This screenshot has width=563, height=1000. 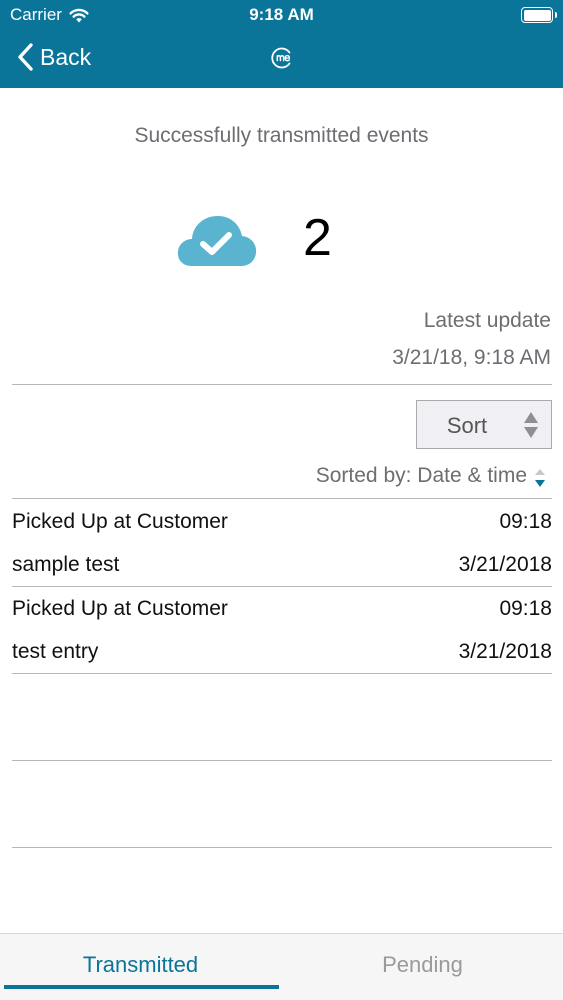 I want to click on battery-icon, so click(x=539, y=15).